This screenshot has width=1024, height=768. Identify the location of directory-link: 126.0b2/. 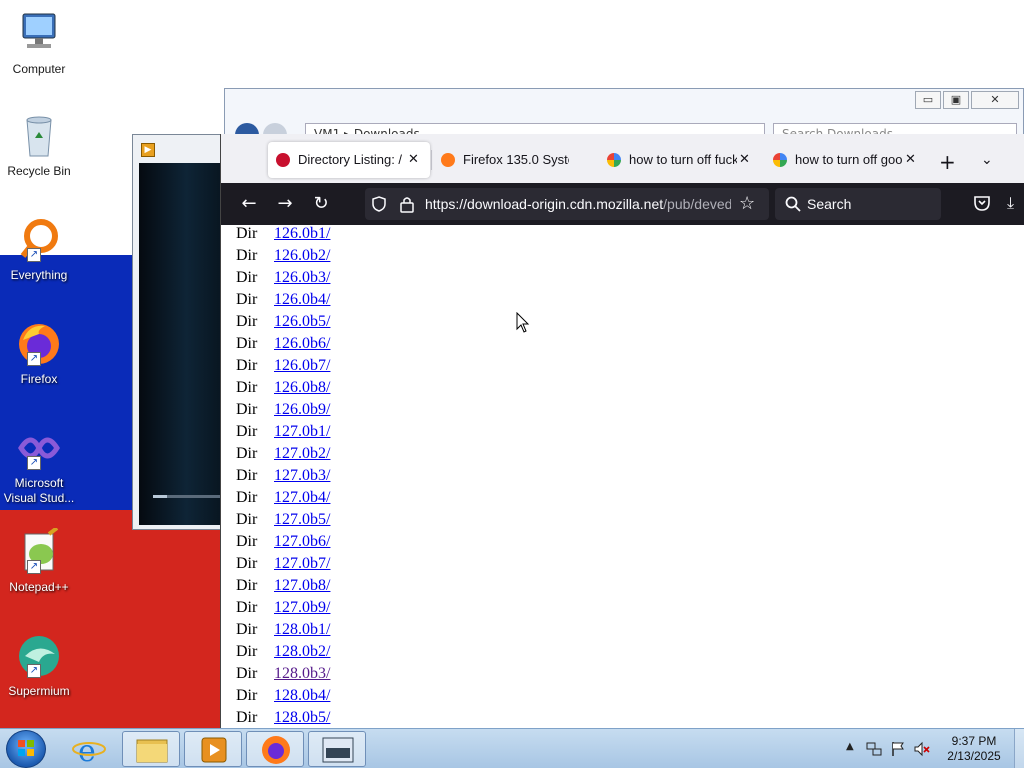
(302, 256).